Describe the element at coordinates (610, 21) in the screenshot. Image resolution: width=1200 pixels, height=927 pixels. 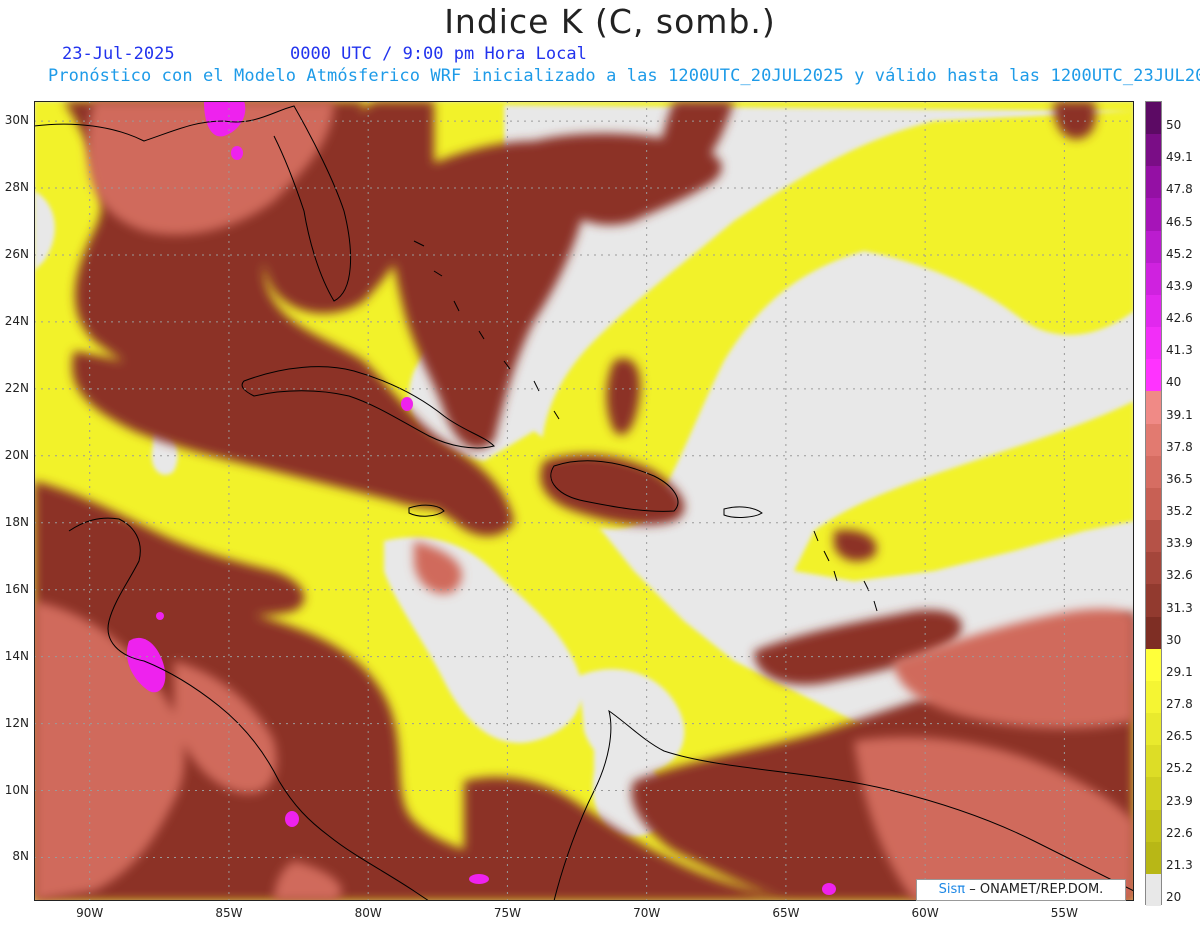
I see `chart-title: Indice K (C, somb.)` at that location.